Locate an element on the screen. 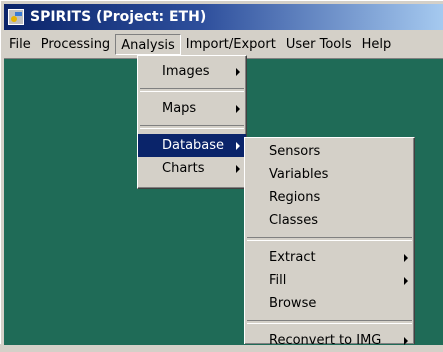 The width and height of the screenshot is (443, 352). menu-item-browse: Browse is located at coordinates (329, 303).